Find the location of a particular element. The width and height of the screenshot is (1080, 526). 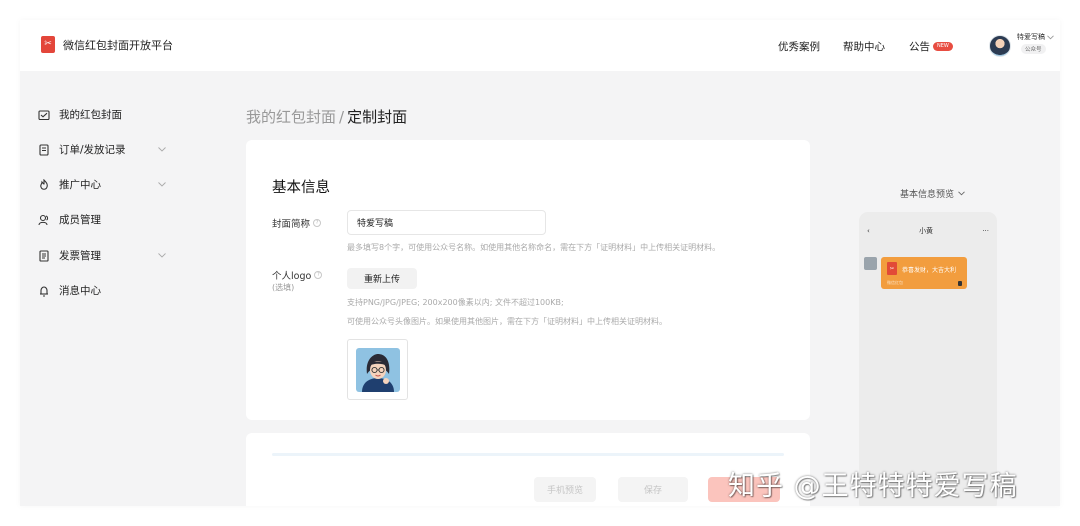

account-name: 特爱写稿 is located at coordinates (1031, 37).